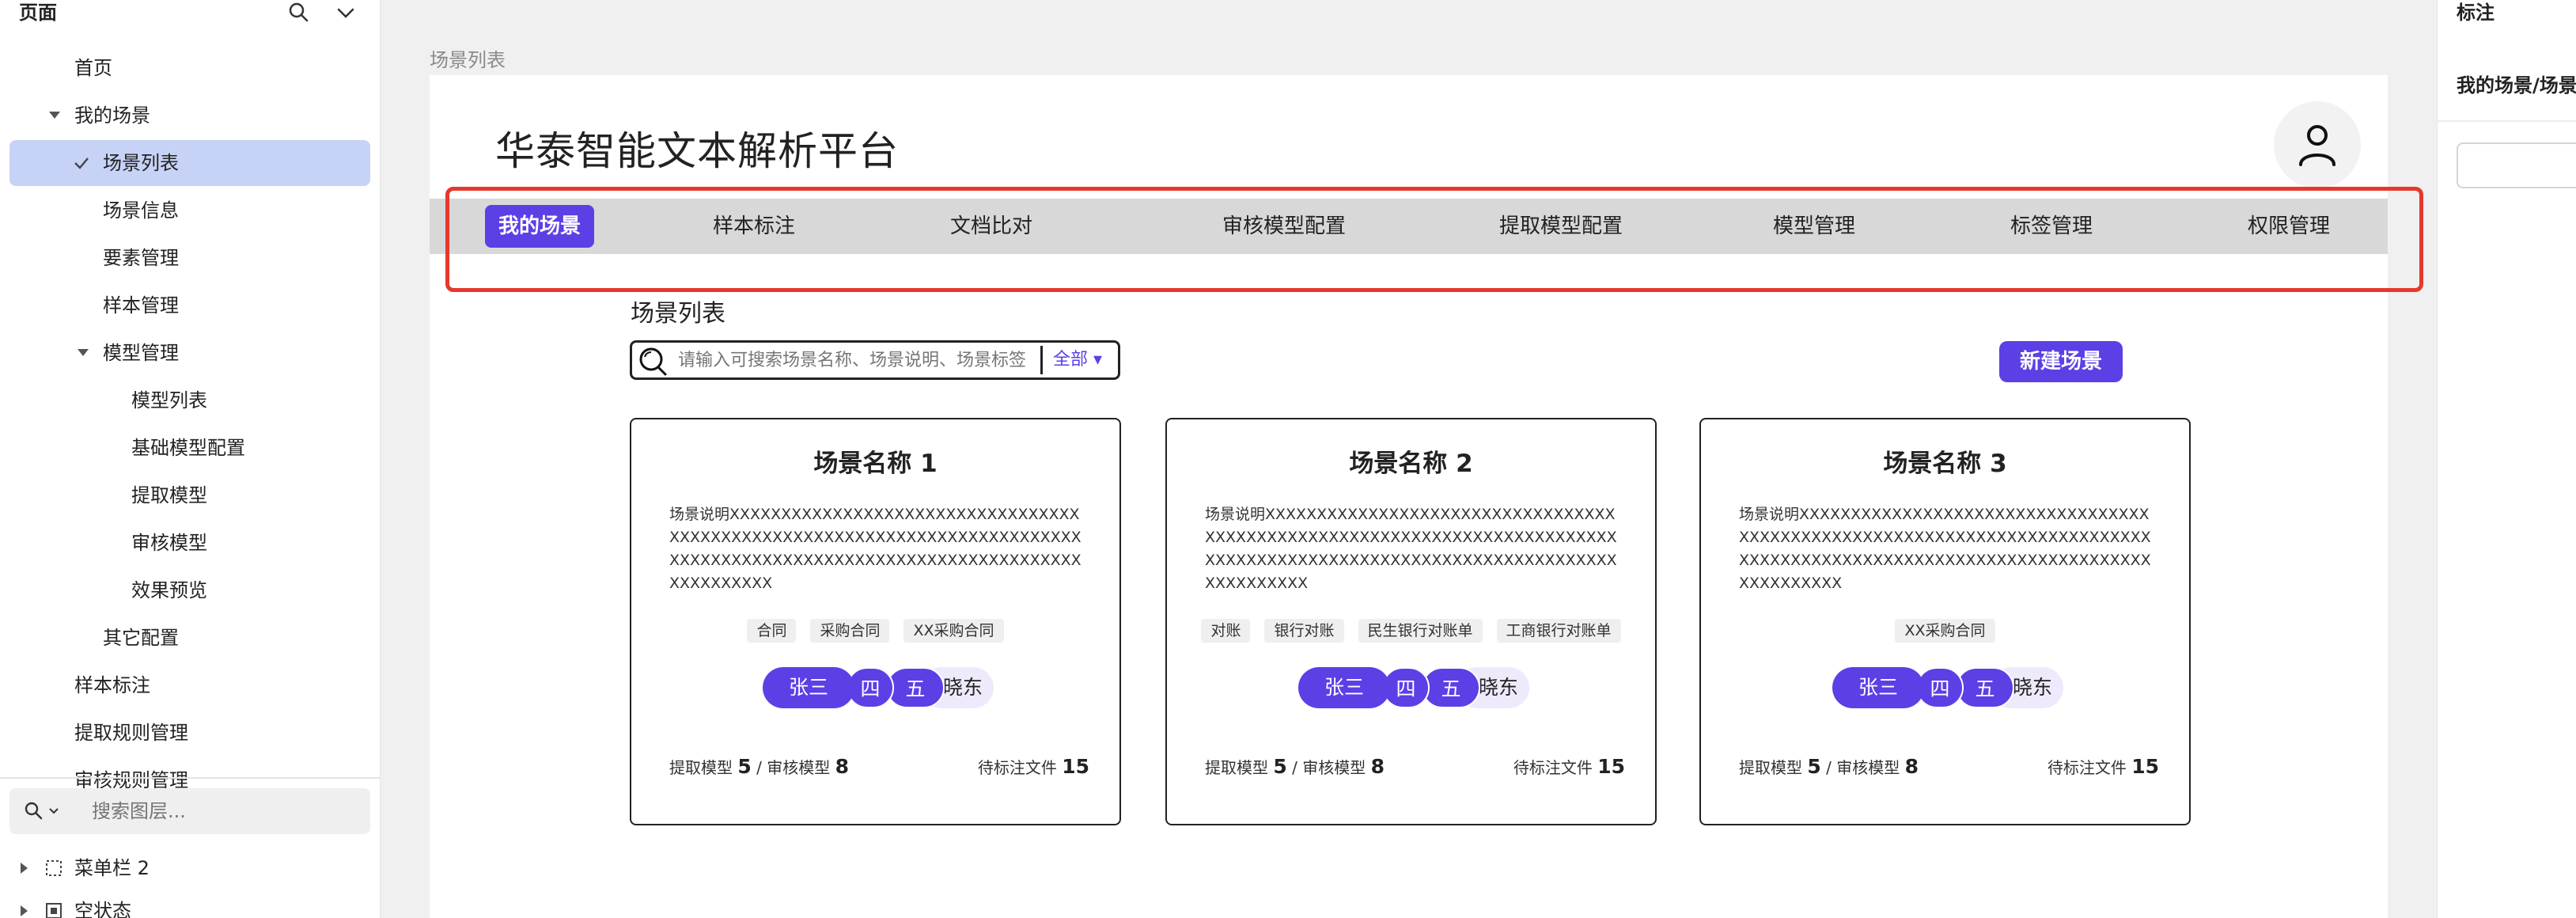 The height and width of the screenshot is (918, 2576). I want to click on layer-label: 菜单栏 2, so click(112, 868).